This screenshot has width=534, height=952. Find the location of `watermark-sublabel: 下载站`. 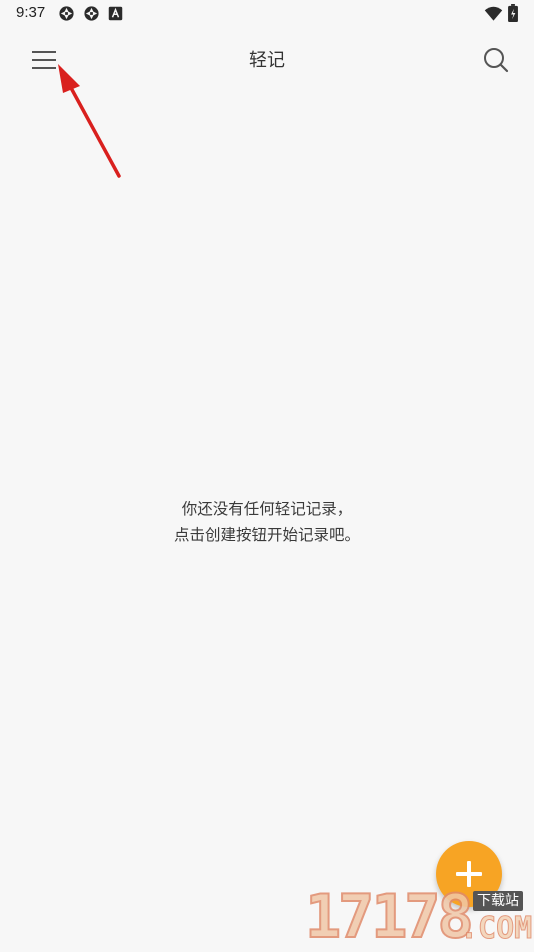

watermark-sublabel: 下载站 is located at coordinates (498, 901).